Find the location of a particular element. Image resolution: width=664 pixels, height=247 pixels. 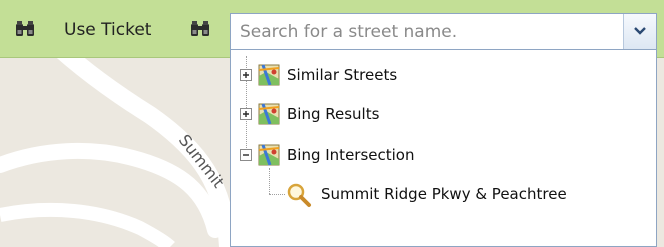

tree-result-label: Summit Ridge Pkwy & Peachtree is located at coordinates (444, 194).